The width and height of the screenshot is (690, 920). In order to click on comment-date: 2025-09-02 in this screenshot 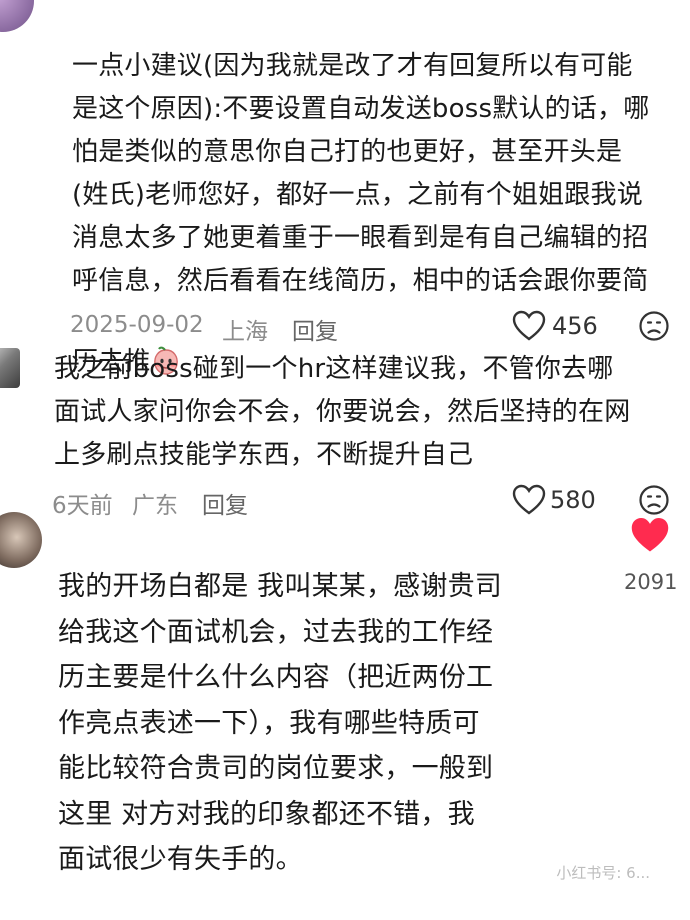, I will do `click(137, 325)`.